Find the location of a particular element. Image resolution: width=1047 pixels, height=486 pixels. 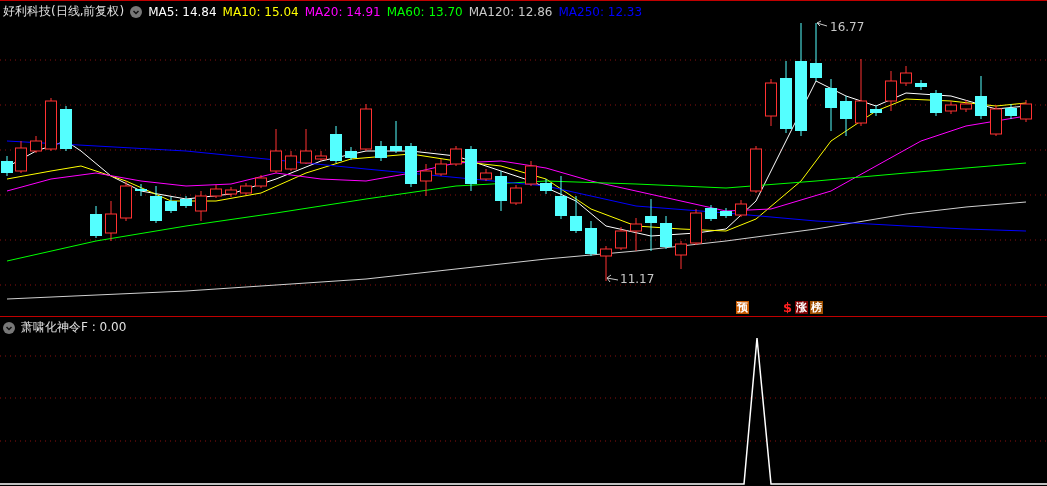

low-price-label: 11.17 is located at coordinates (637, 279).